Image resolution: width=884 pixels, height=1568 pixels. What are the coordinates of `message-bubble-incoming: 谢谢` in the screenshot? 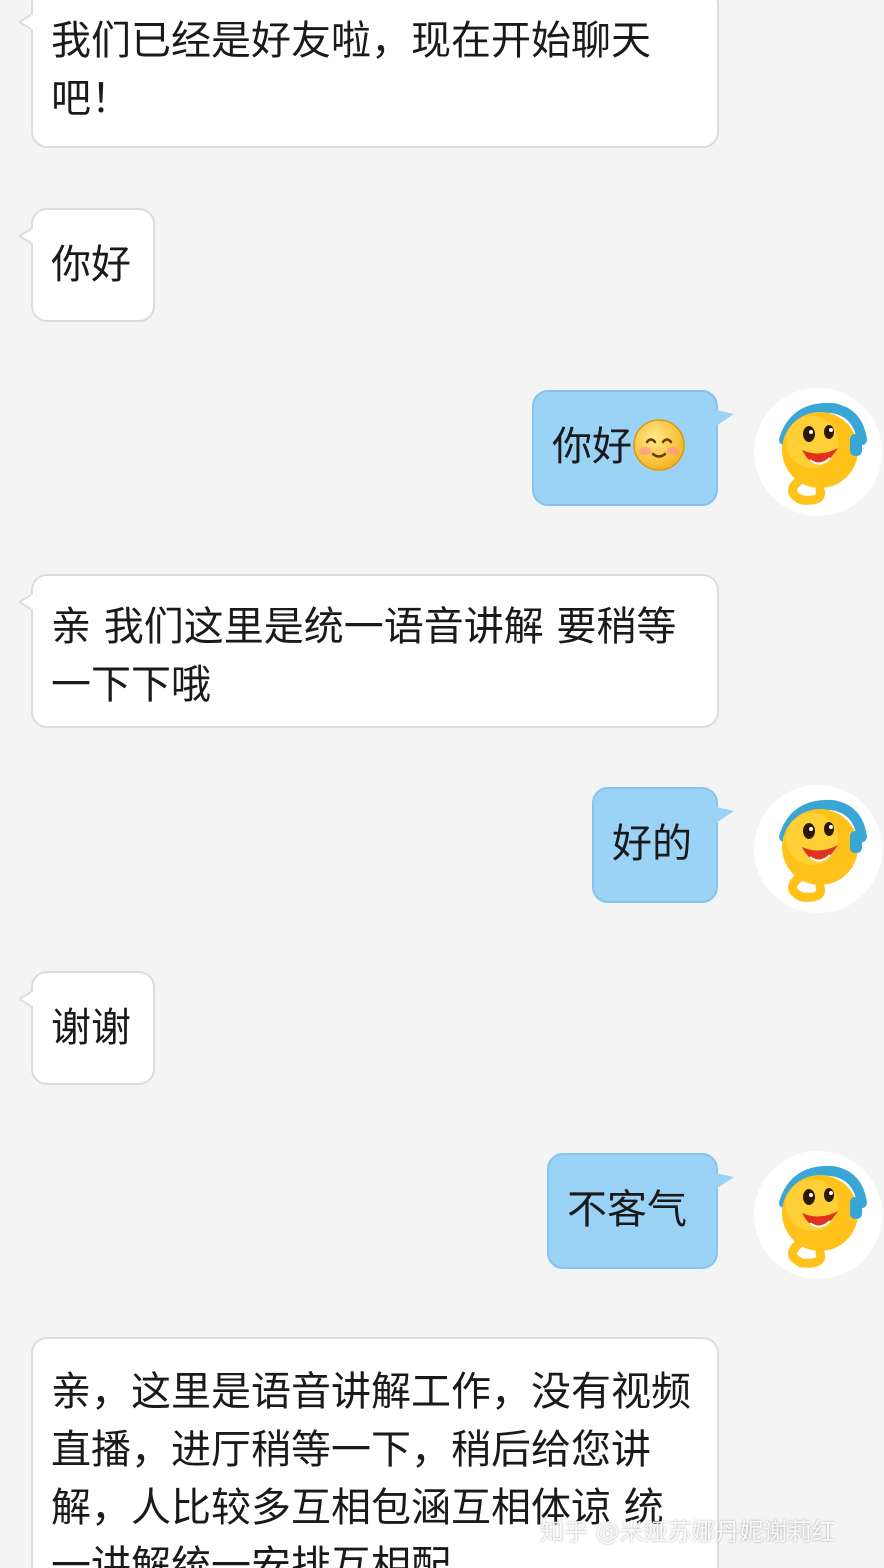 It's located at (87, 1028).